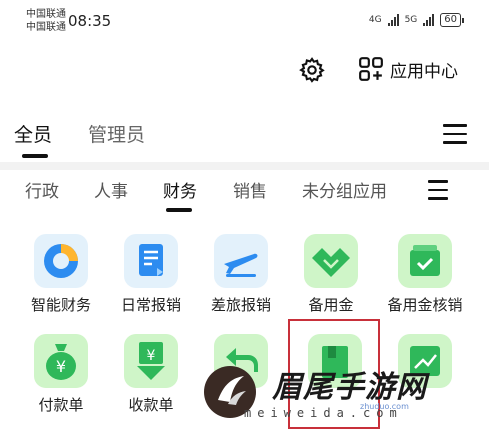  I want to click on top-bar: 应用中心, so click(244, 72).